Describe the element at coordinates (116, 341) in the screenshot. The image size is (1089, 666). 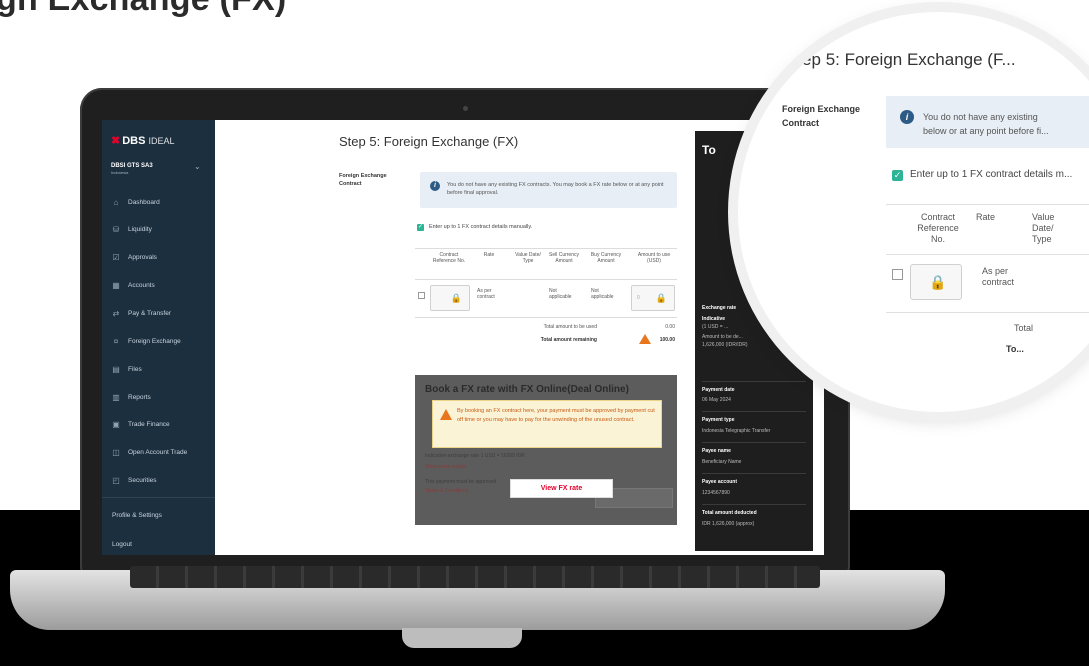
I see `foreign-exchange-icon: ¤` at that location.